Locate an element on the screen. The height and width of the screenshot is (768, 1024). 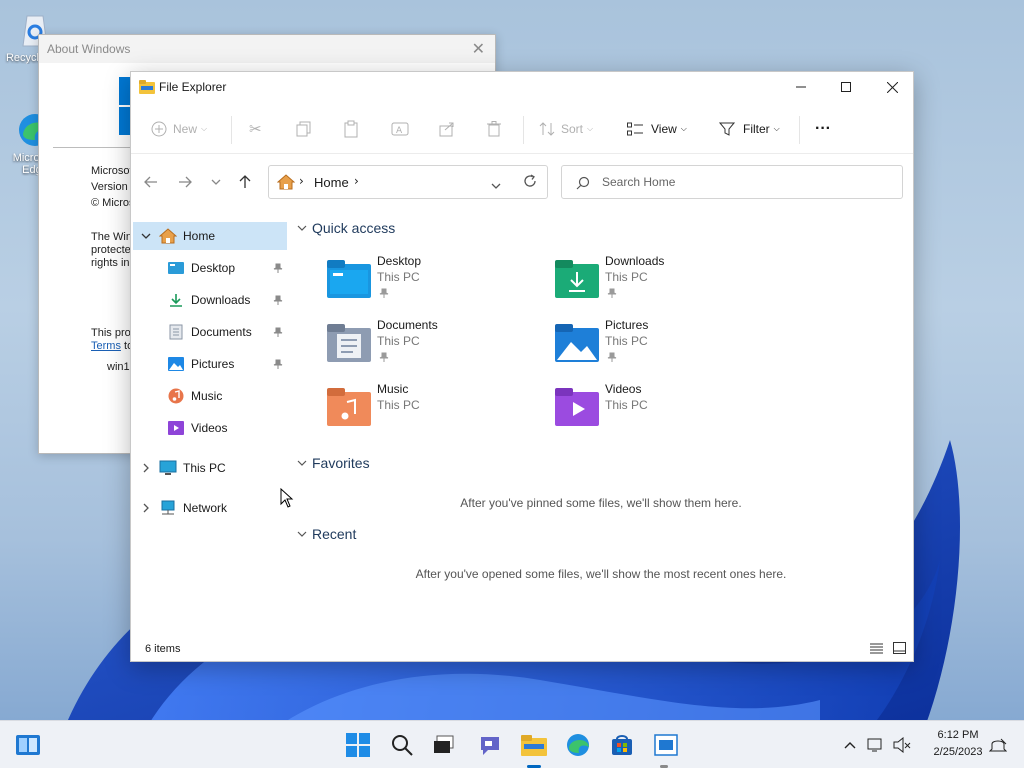
chevron-up-icon is located at coordinates (850, 745).